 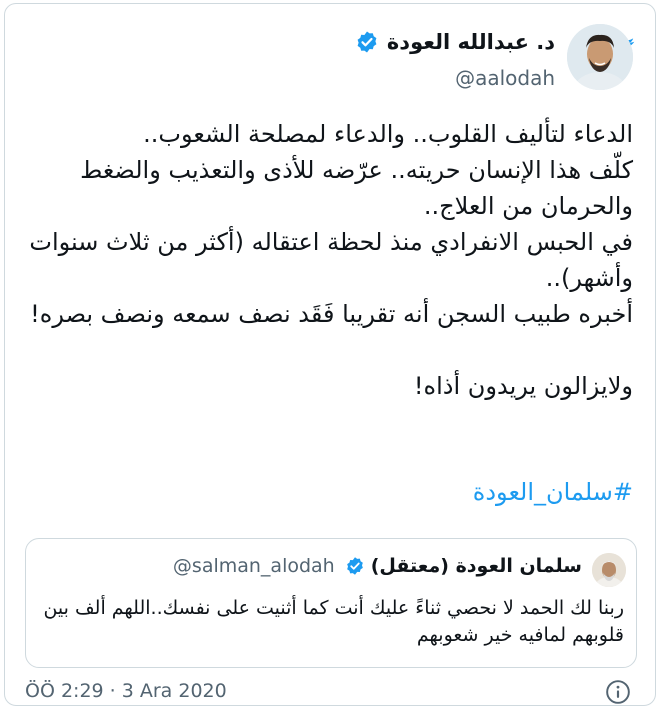 I want to click on quoted-author-avatar, so click(x=609, y=570).